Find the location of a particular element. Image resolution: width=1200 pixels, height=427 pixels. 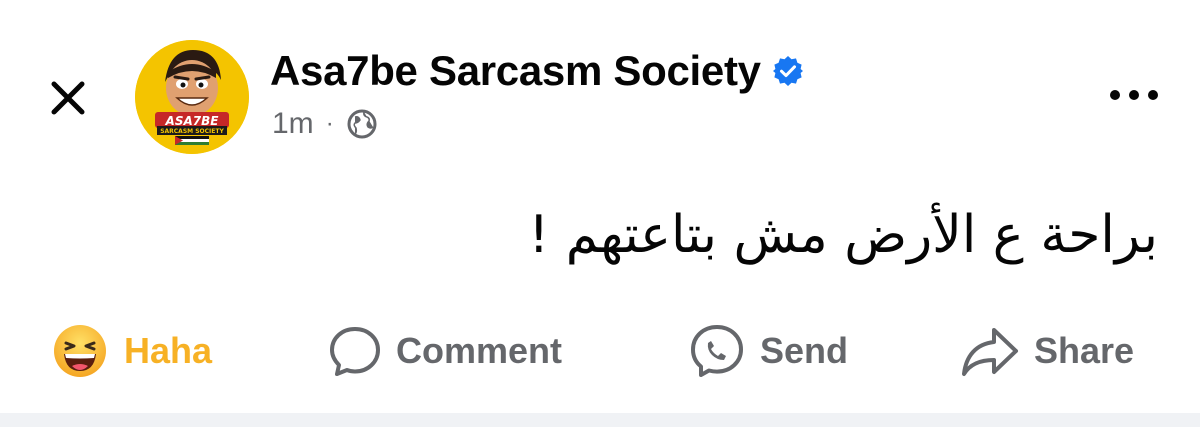

avatar-sub-text: SARCASM SOCIETY is located at coordinates (192, 131).